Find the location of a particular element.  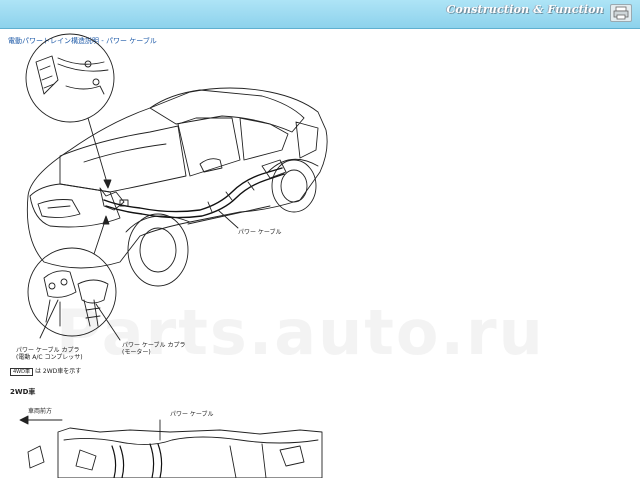

front-direction-label: 車両前方 is located at coordinates (40, 411).